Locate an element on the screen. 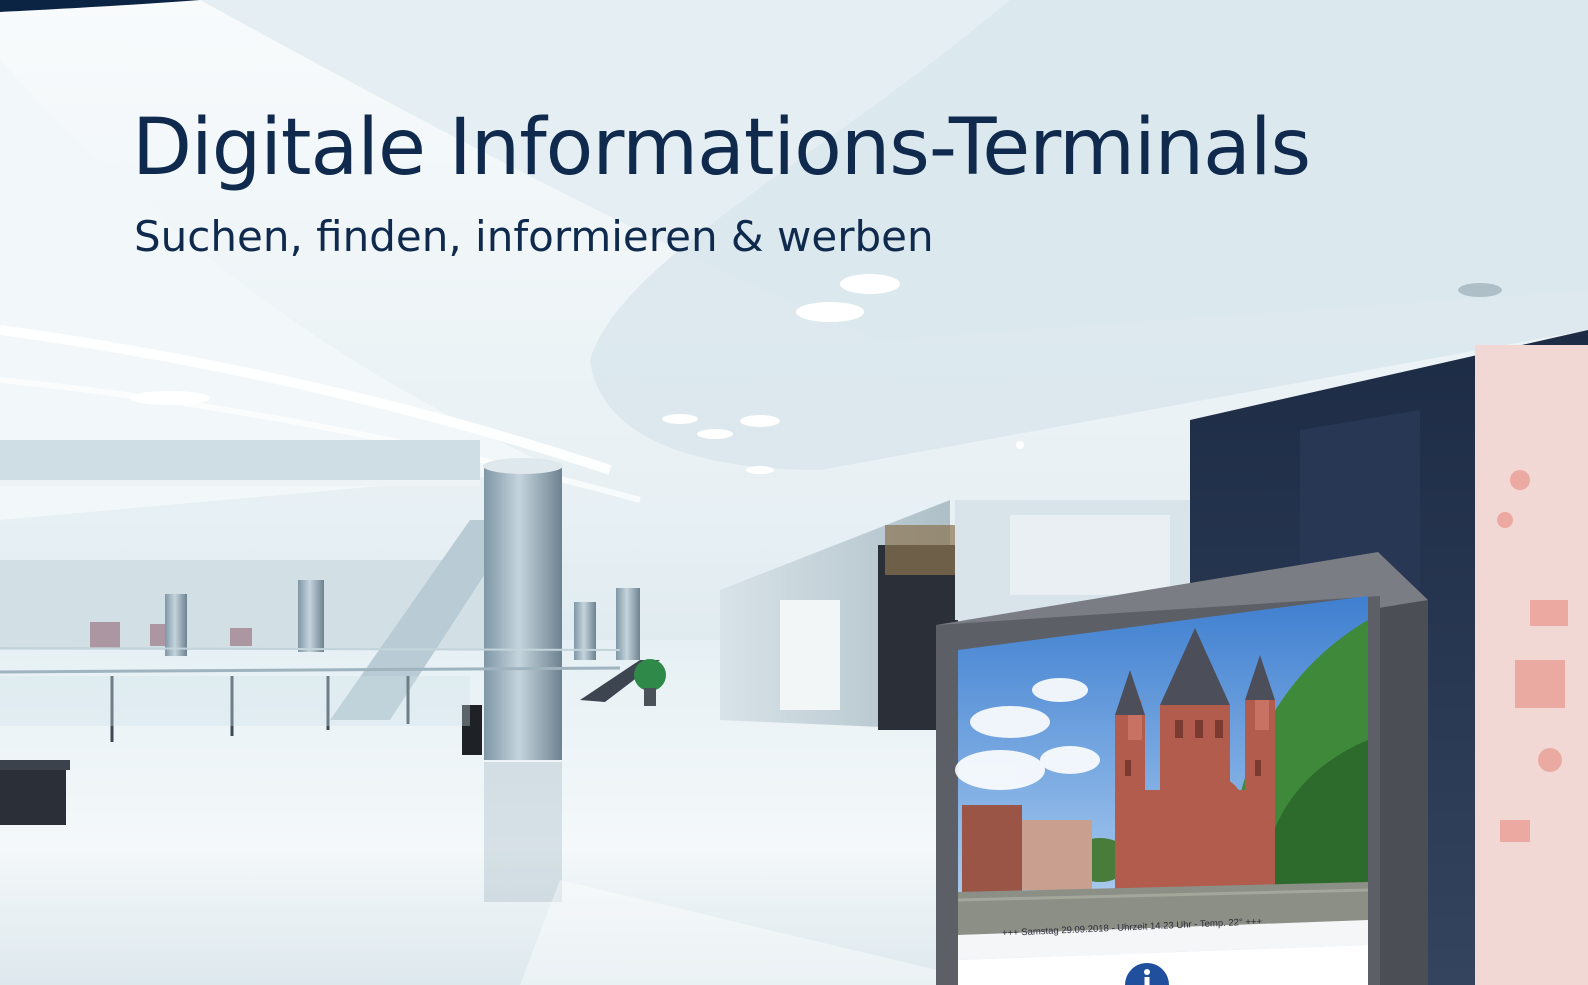 The image size is (1588, 985). info-icon is located at coordinates (1147, 974).